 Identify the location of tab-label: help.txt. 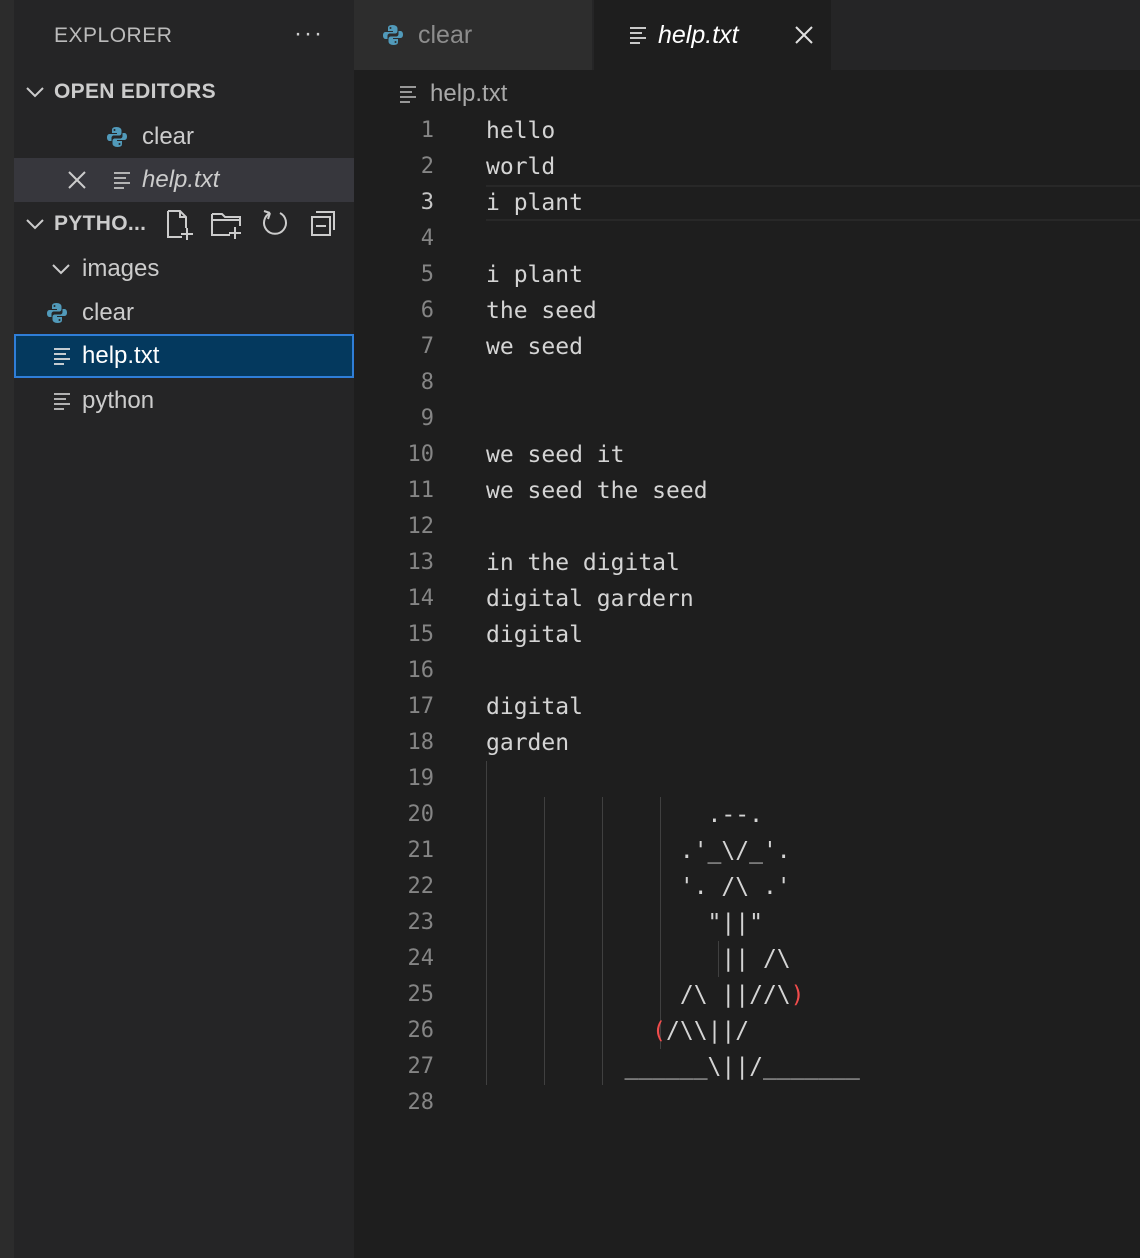
(698, 34).